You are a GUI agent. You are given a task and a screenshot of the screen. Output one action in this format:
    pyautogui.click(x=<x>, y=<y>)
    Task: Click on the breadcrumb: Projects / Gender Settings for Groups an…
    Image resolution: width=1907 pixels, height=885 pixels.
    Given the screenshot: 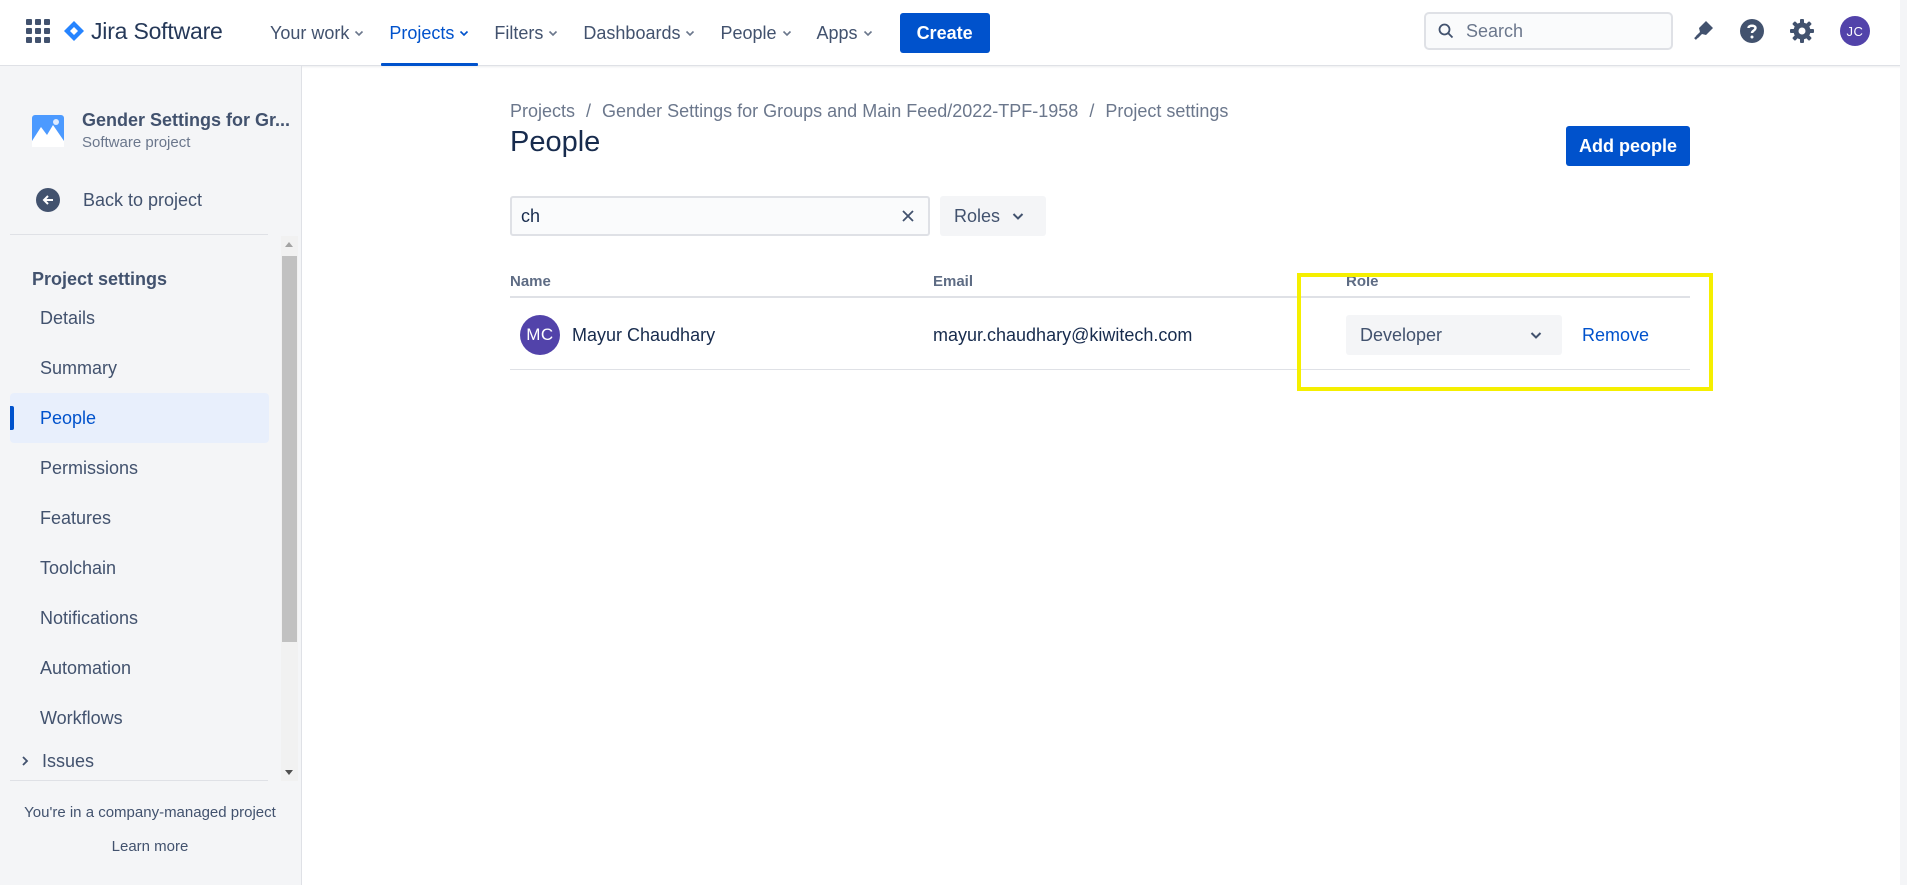 What is the action you would take?
    pyautogui.click(x=869, y=111)
    